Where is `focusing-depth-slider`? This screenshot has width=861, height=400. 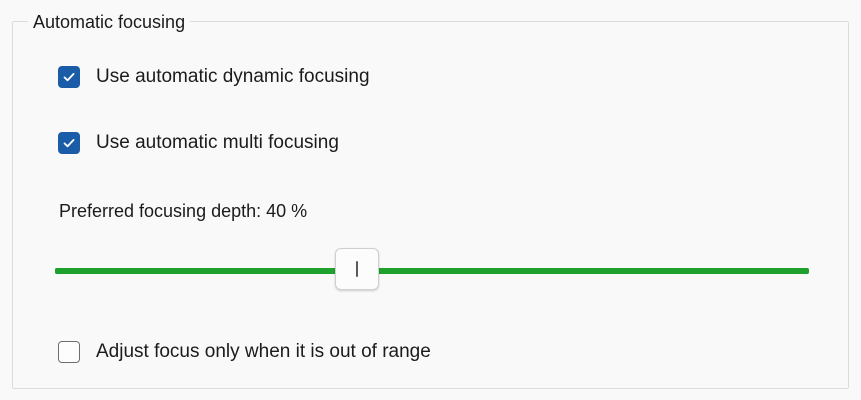
focusing-depth-slider is located at coordinates (432, 270).